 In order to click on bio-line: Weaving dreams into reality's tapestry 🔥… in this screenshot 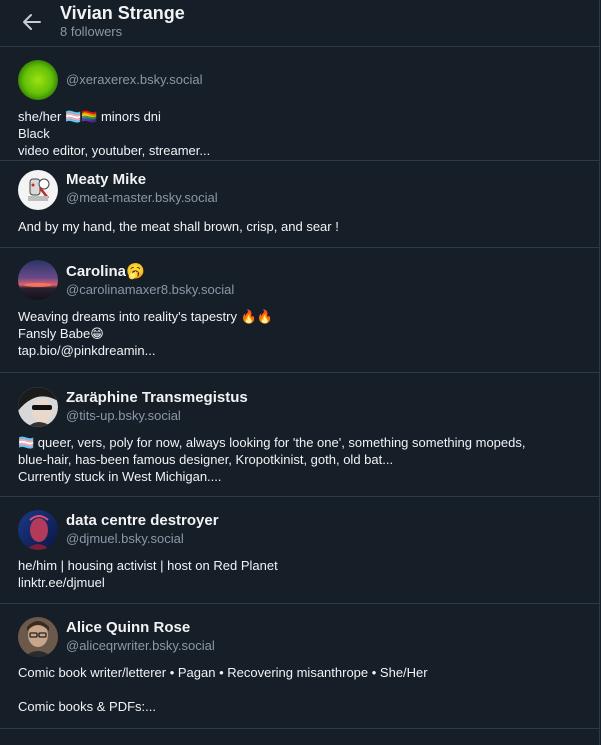, I will do `click(145, 316)`.